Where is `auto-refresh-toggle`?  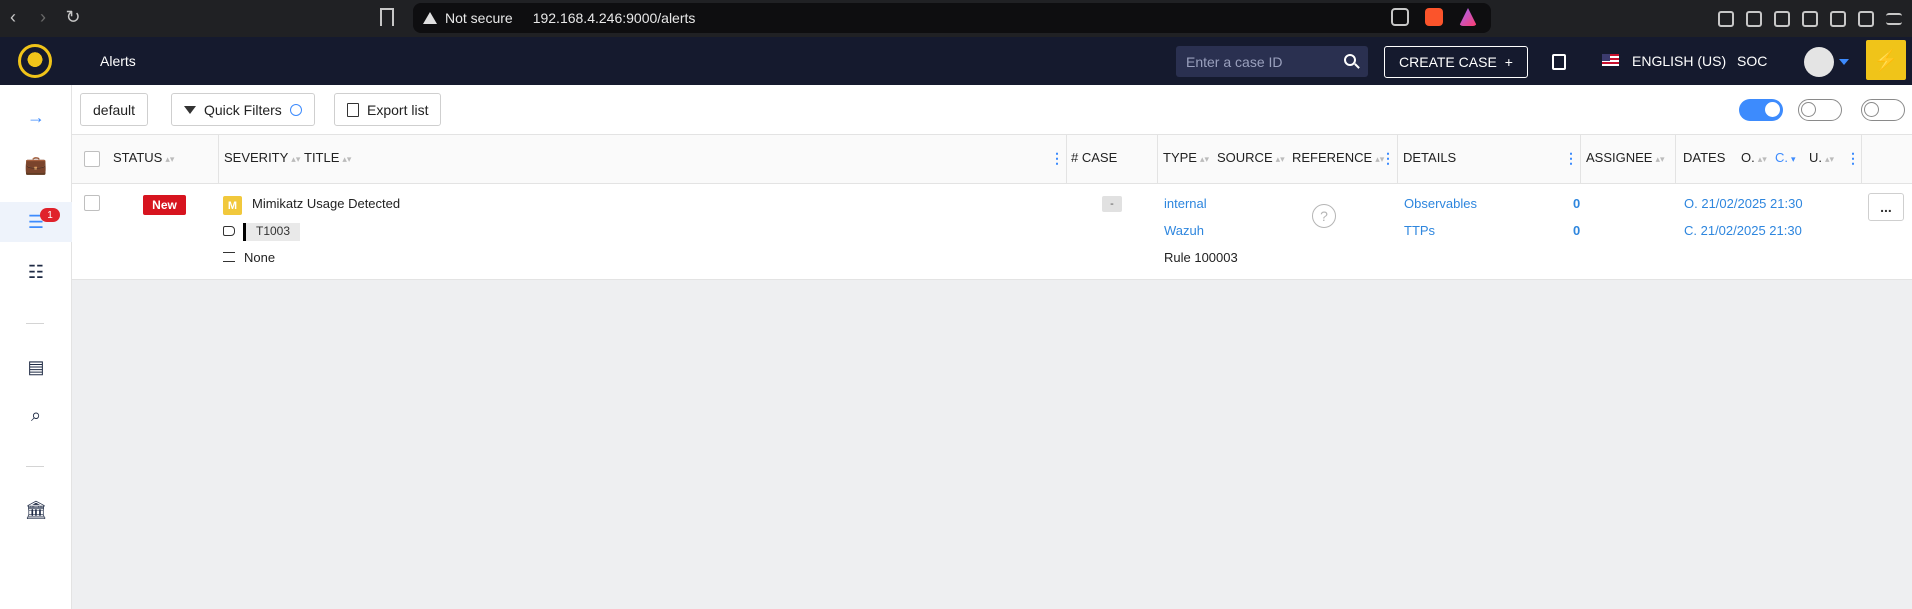
auto-refresh-toggle is located at coordinates (1761, 110).